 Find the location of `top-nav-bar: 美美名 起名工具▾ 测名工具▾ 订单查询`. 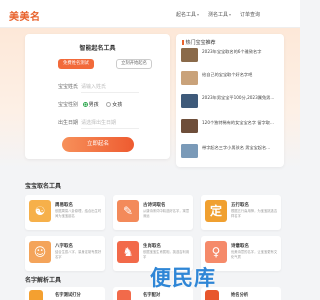

top-nav-bar: 美美名 起名工具▾ 测名工具▾ 订单查询 is located at coordinates (150, 14).